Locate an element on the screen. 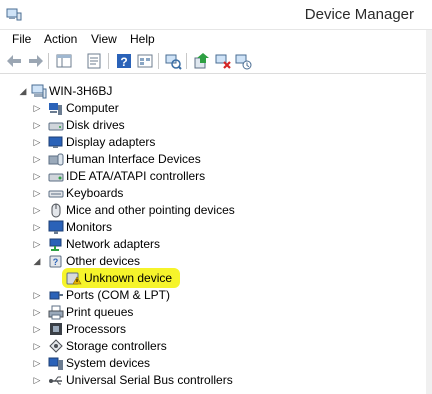  tree-item-human-interface-devices: ▷ Human Interface Devices is located at coordinates (216, 159).